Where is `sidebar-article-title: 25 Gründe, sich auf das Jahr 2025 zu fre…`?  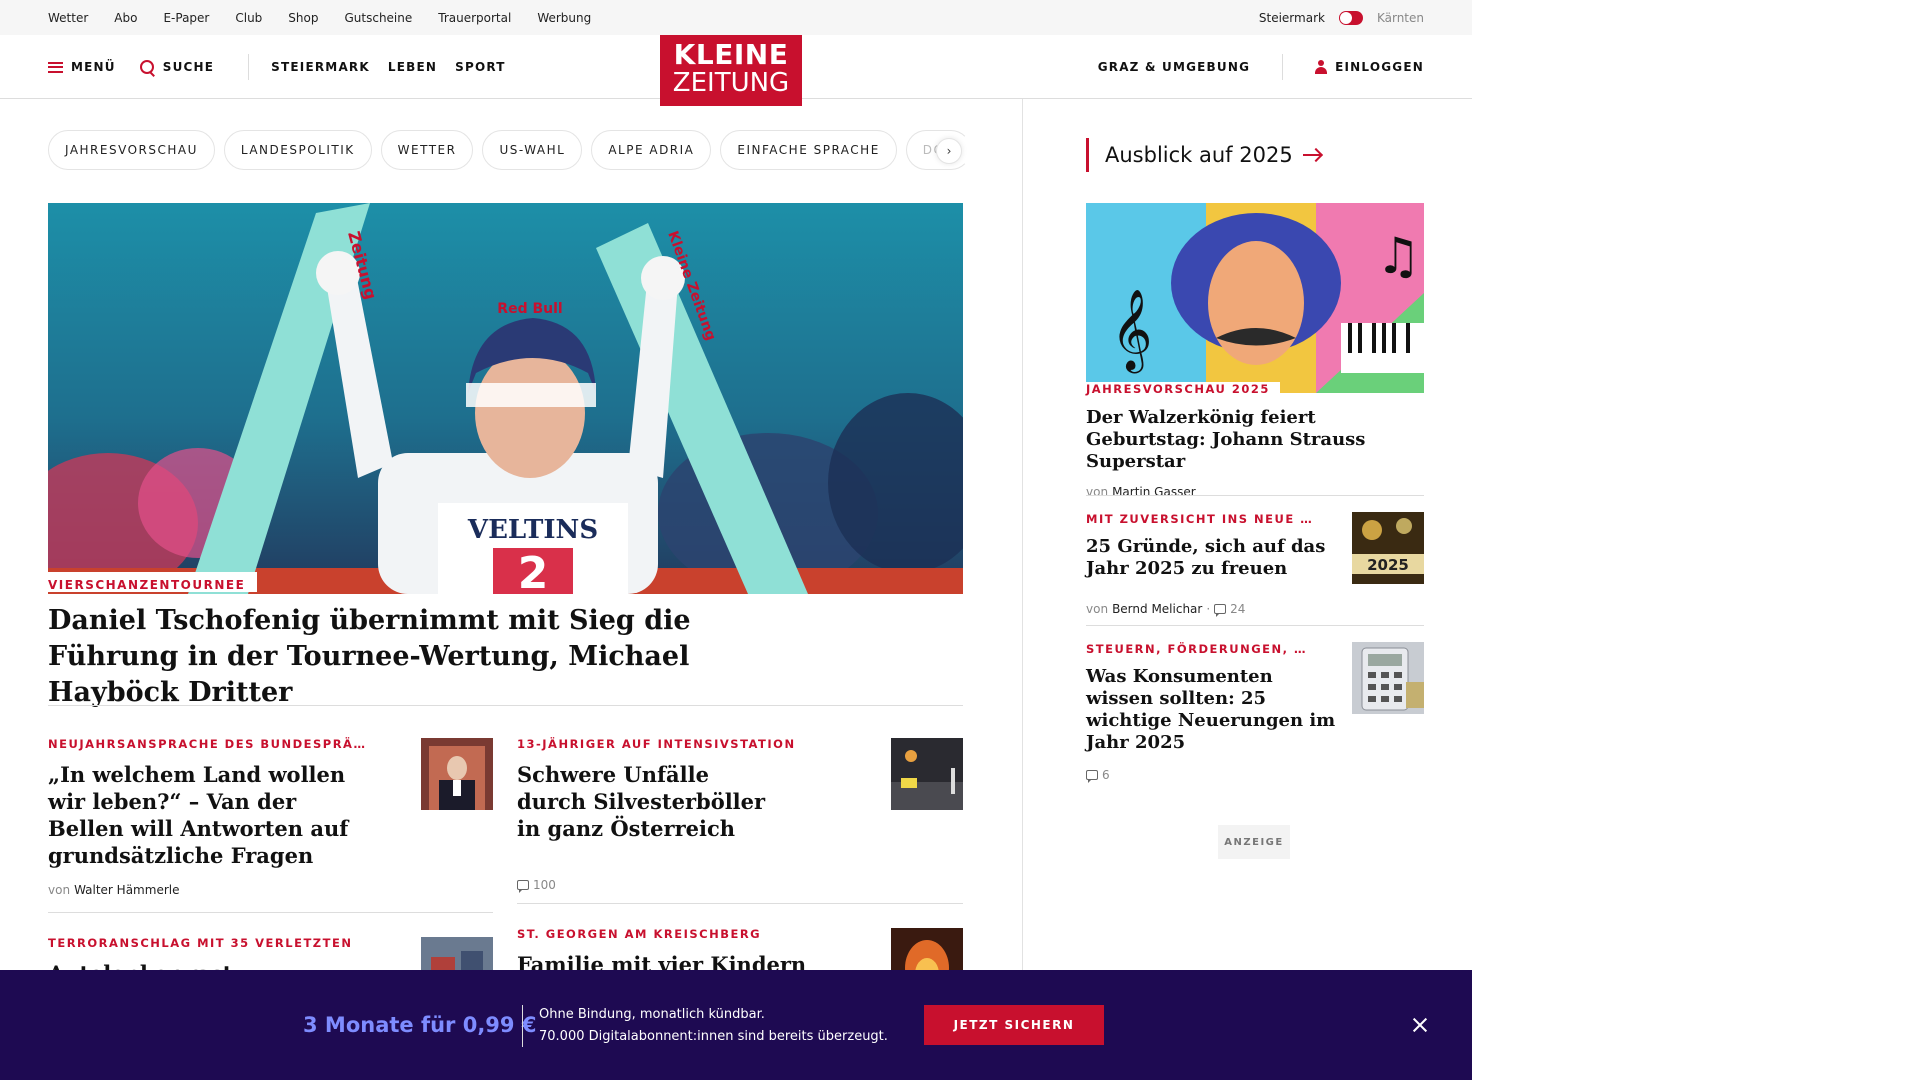
sidebar-article-title: 25 Gründe, sich auf das Jahr 2025 zu fre… is located at coordinates (1211, 558).